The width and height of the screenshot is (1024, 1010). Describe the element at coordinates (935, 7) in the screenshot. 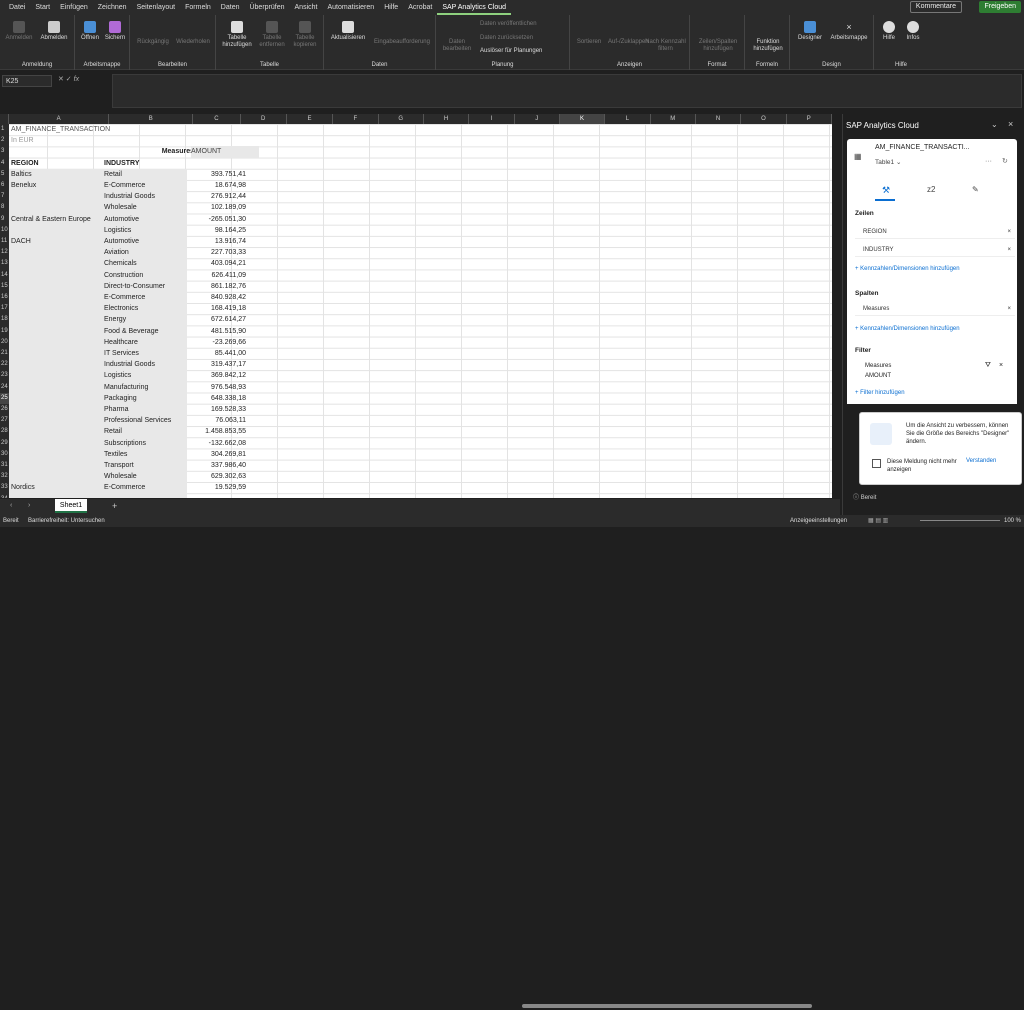

I see `kommentare-button: Kommentare` at that location.